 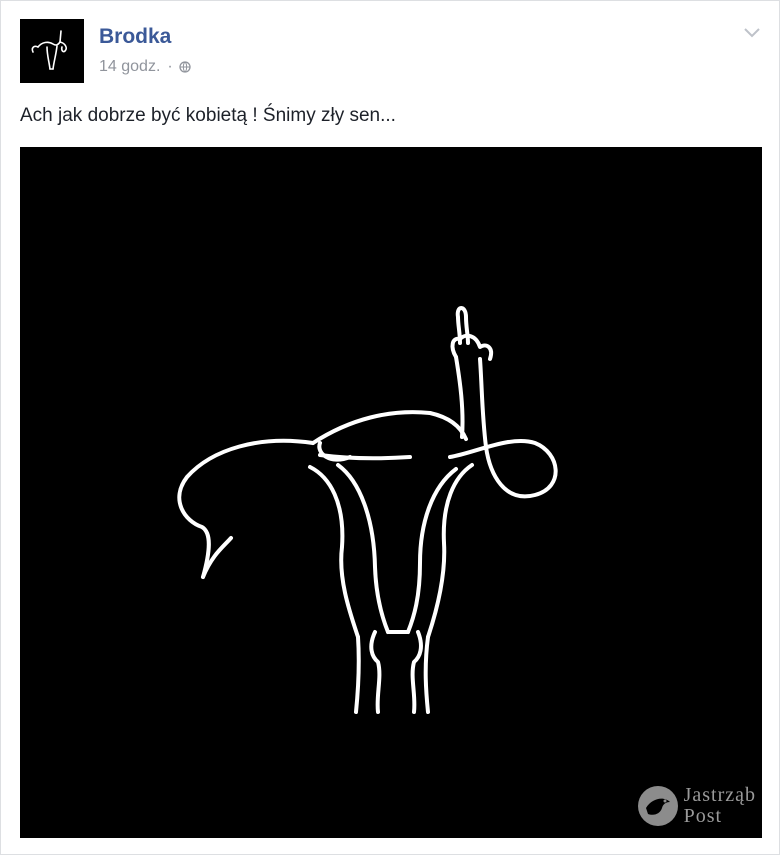 What do you see at coordinates (719, 795) in the screenshot?
I see `watermark-line-1: Jastrząb` at bounding box center [719, 795].